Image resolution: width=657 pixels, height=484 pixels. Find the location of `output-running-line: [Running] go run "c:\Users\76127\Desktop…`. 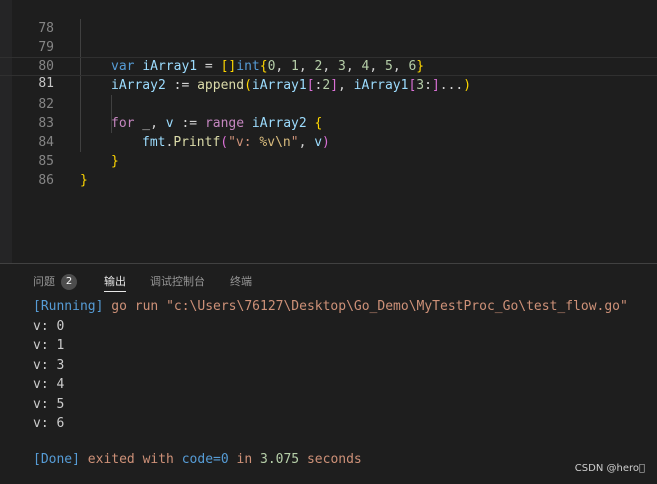

output-running-line: [Running] go run "c:\Users\76127\Desktop… is located at coordinates (330, 306).